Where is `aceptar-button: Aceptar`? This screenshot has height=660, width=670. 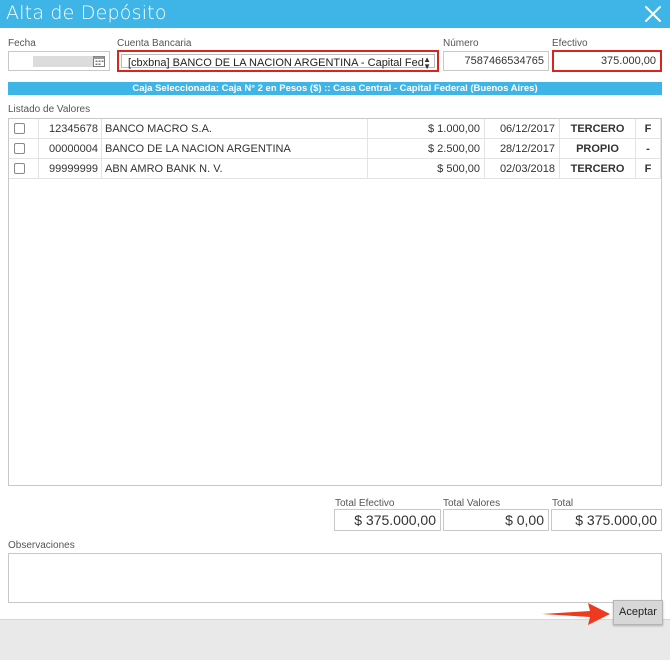 aceptar-button: Aceptar is located at coordinates (638, 612).